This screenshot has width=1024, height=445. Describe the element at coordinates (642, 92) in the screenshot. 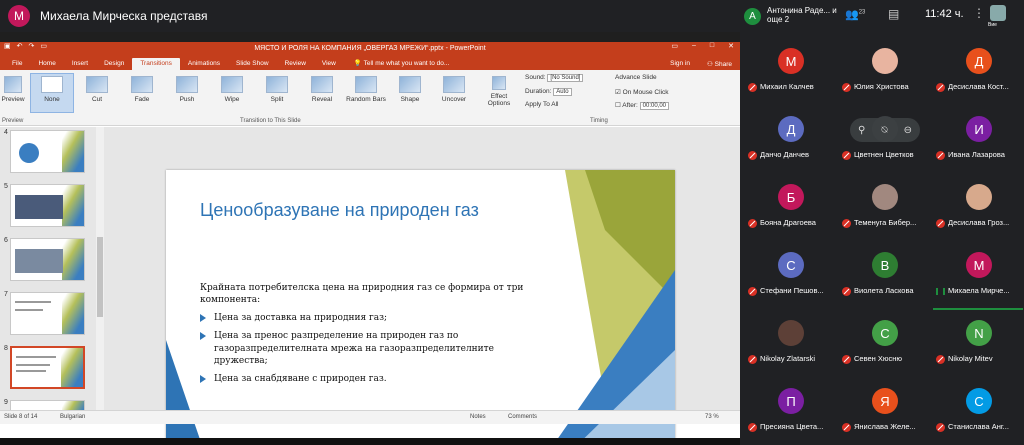

I see `on-click-checkbox: ☑ On Mouse Click` at that location.